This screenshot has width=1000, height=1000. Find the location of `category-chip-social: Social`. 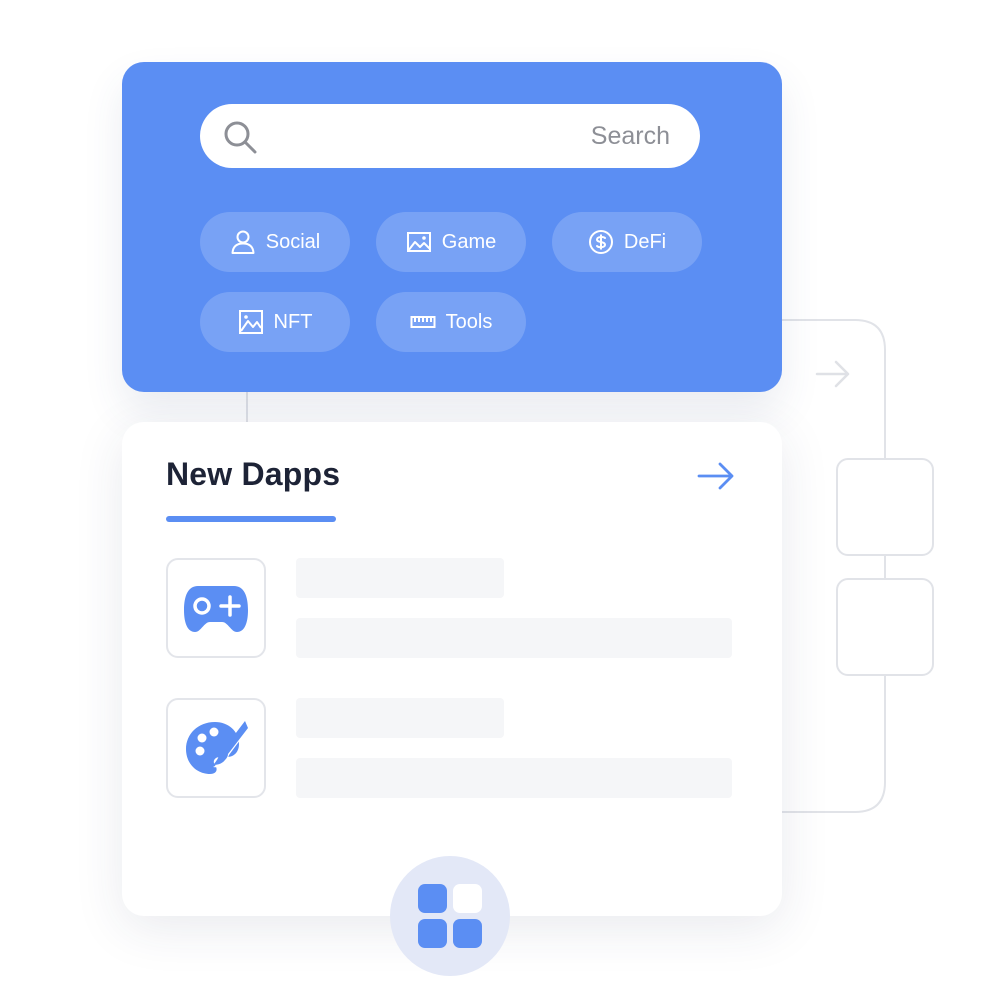

category-chip-social: Social is located at coordinates (275, 242).